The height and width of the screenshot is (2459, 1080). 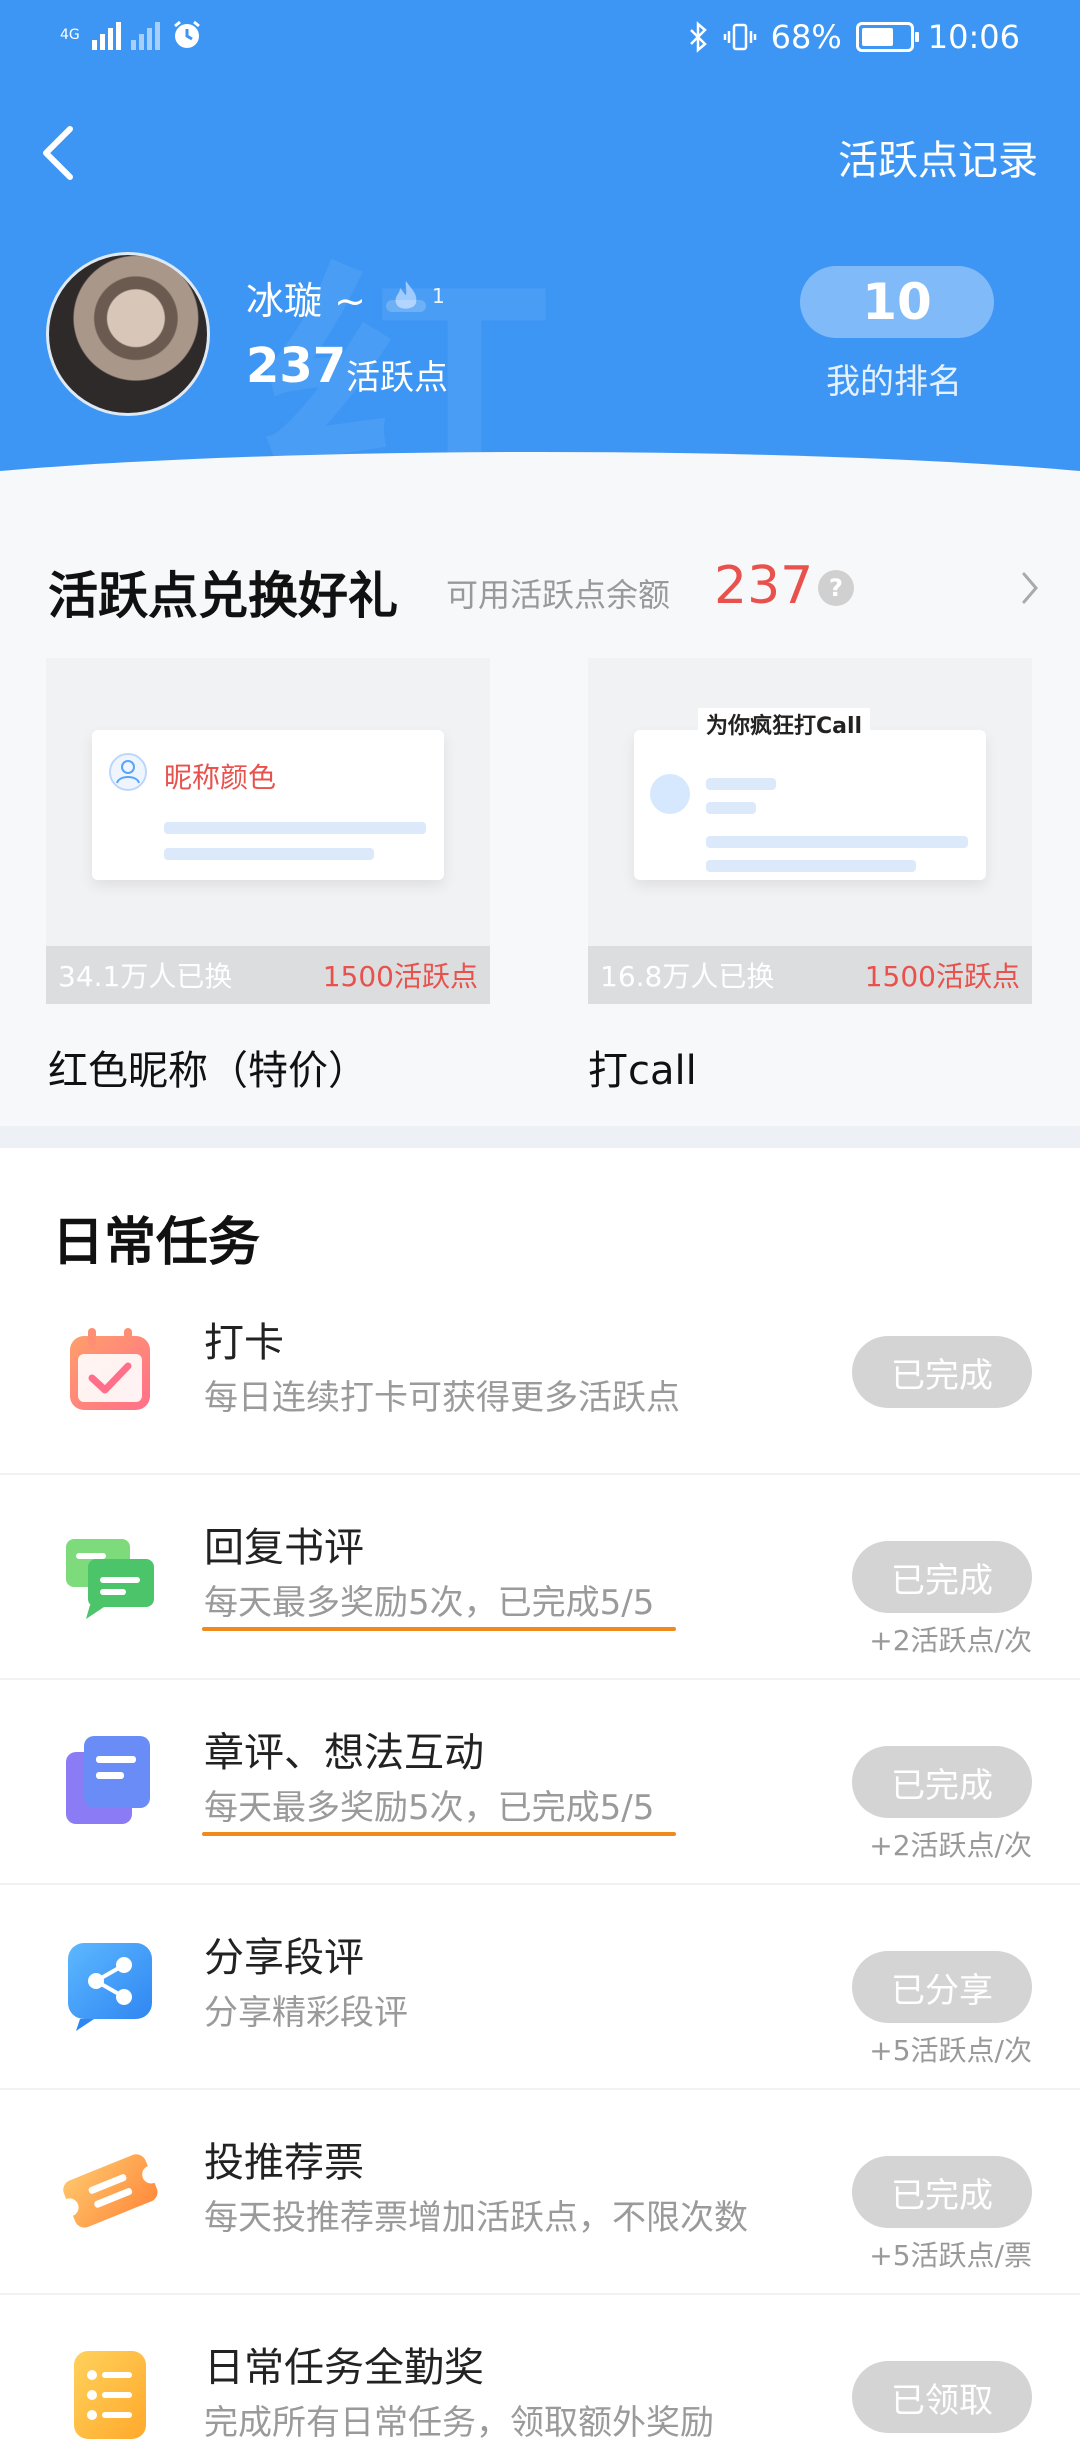 I want to click on help-icon: ?, so click(x=836, y=588).